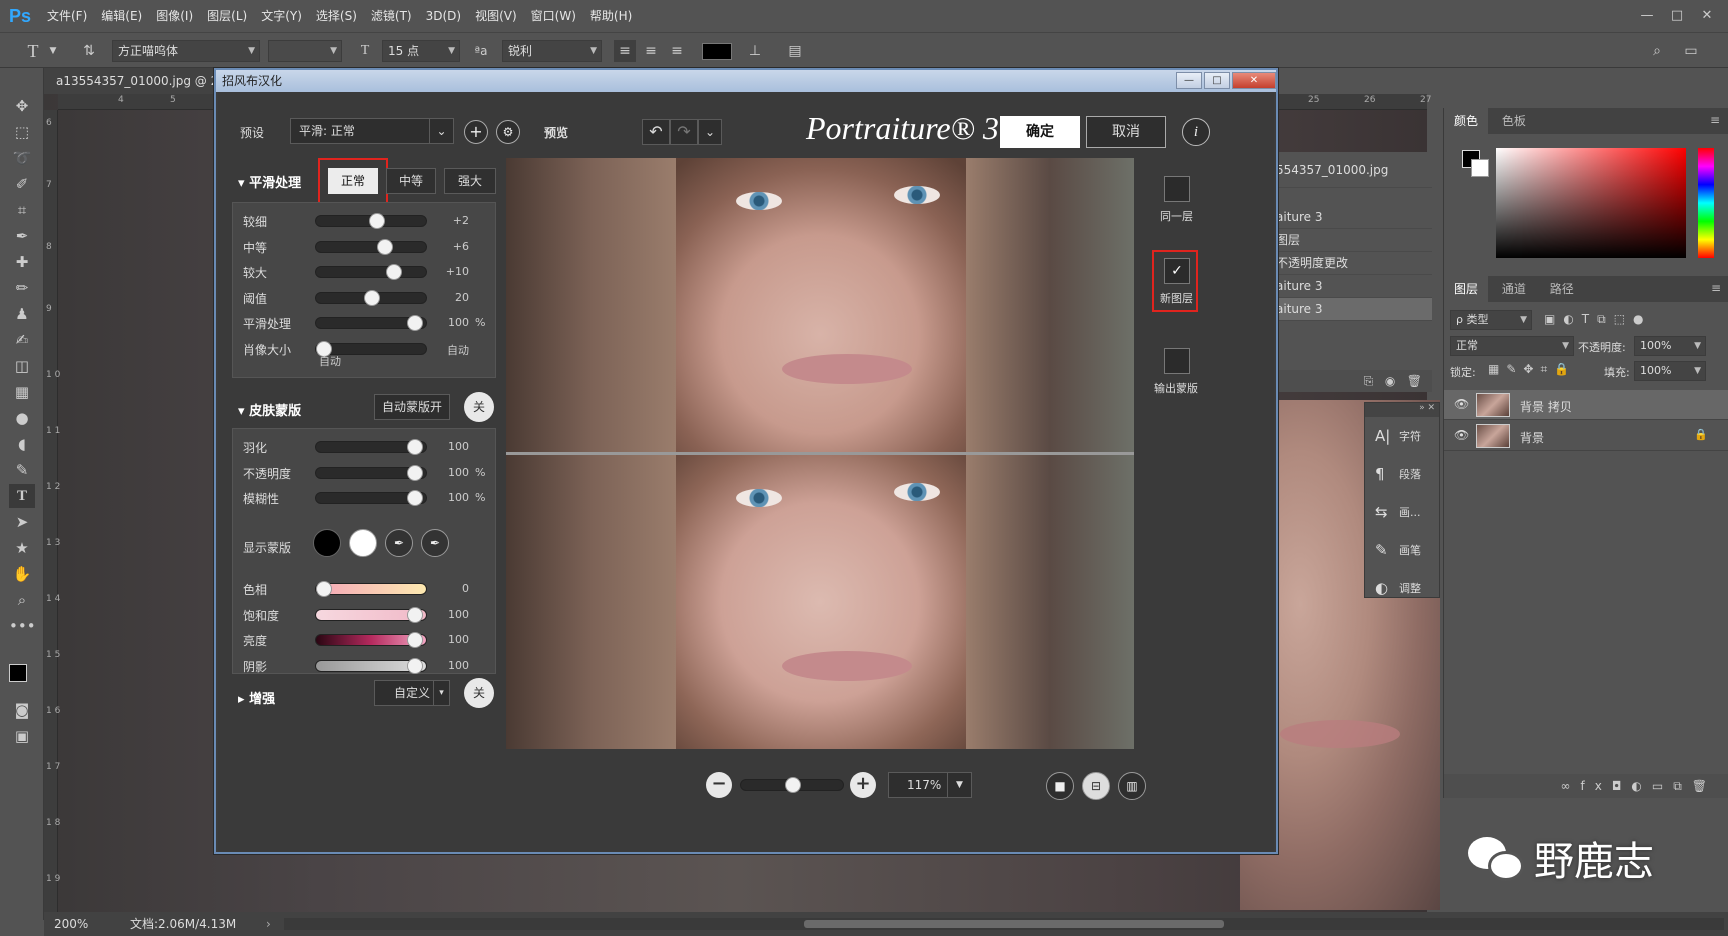 This screenshot has width=1728, height=936. I want to click on close-button: ✕, so click(1707, 16).